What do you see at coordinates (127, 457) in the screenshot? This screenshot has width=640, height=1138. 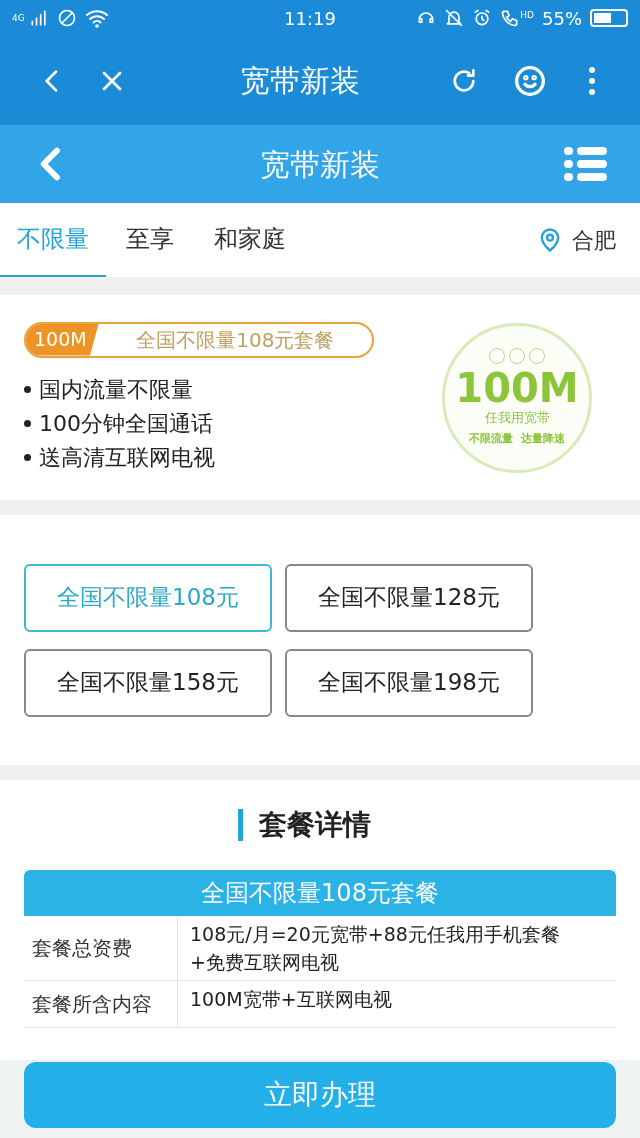 I see `feature-item: 送高清互联网电视` at bounding box center [127, 457].